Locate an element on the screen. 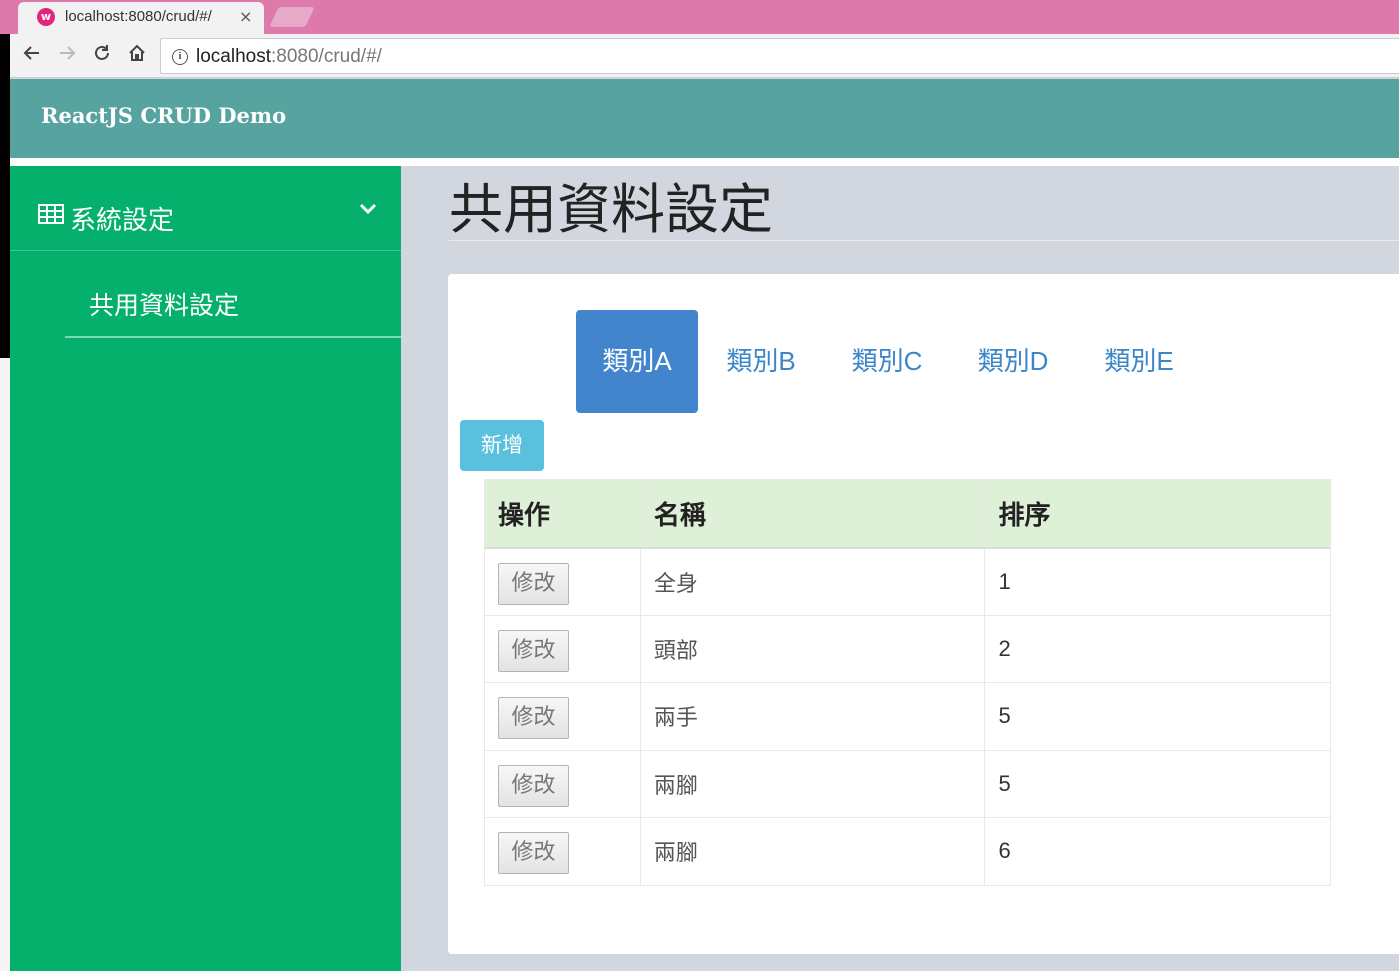  table-row: 修改 全身 1 is located at coordinates (907, 581).